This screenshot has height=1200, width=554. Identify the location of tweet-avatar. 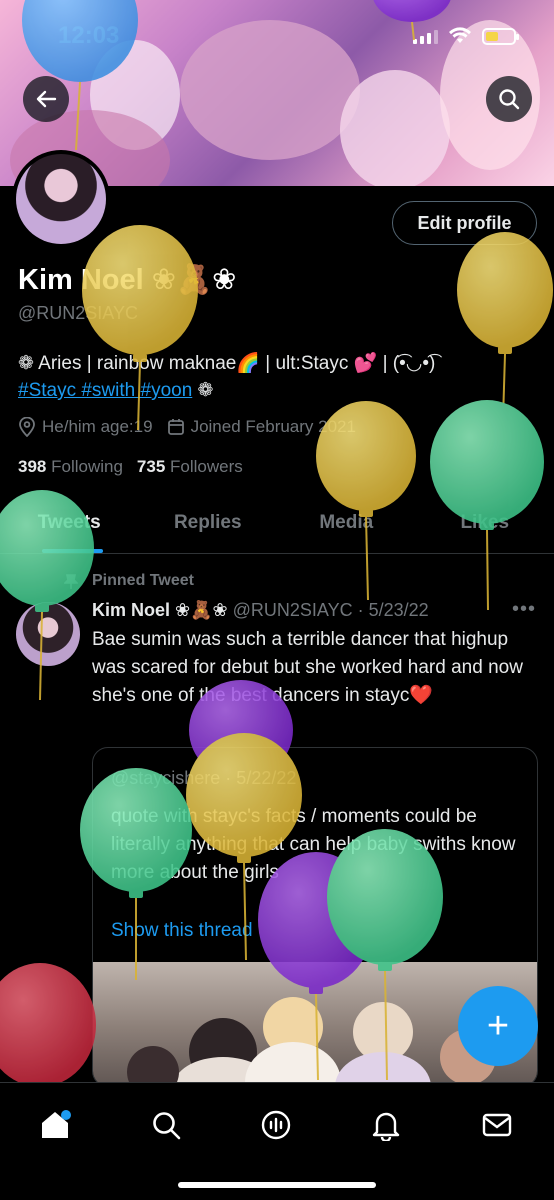
(48, 634).